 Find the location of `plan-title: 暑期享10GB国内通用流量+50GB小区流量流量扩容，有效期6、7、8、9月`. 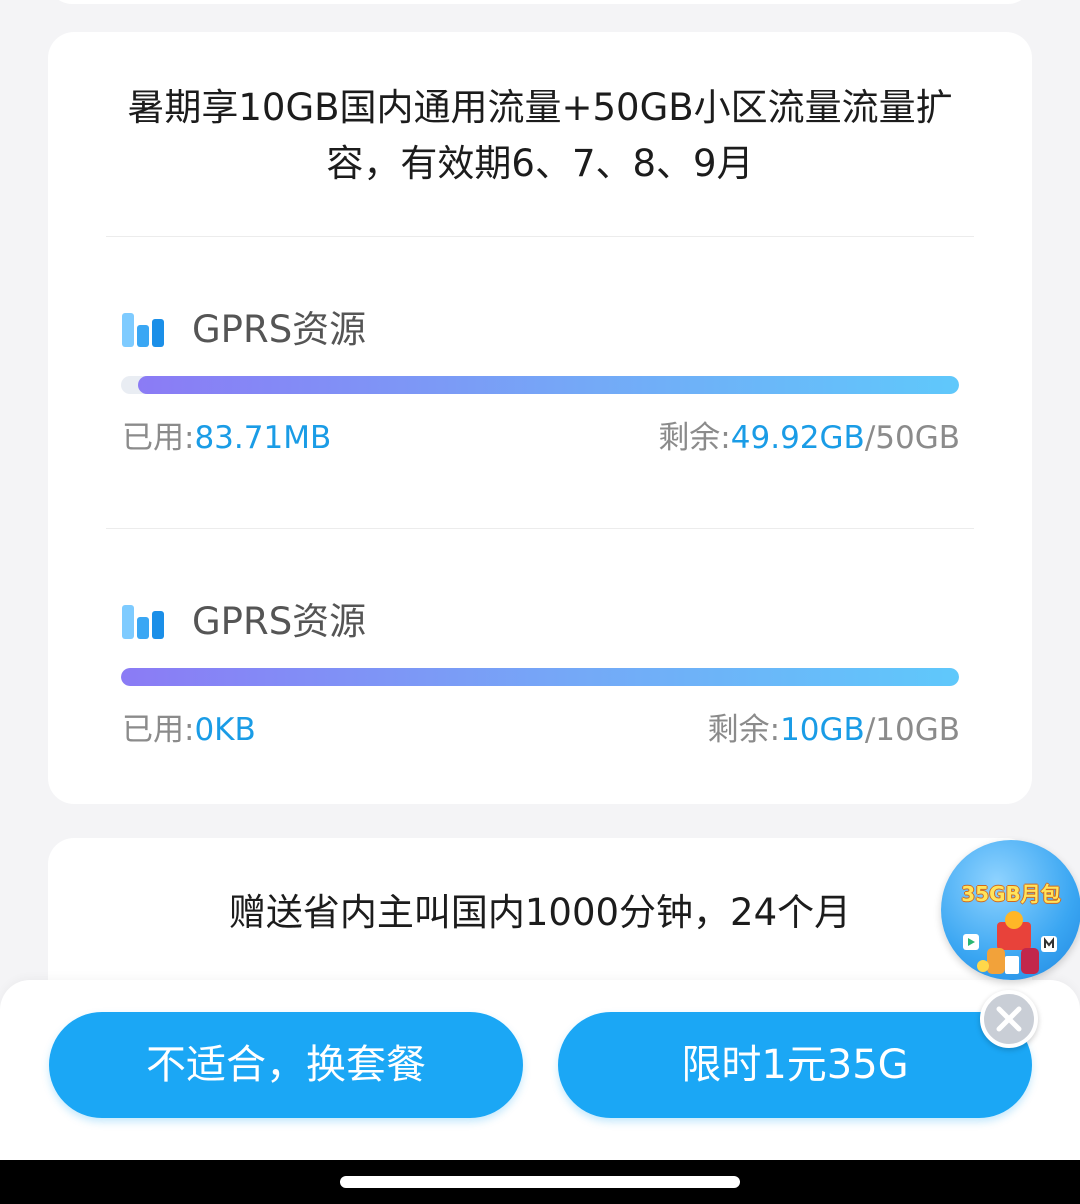

plan-title: 暑期享10GB国内通用流量+50GB小区流量流量扩容，有效期6、7、8、9月 is located at coordinates (540, 135).